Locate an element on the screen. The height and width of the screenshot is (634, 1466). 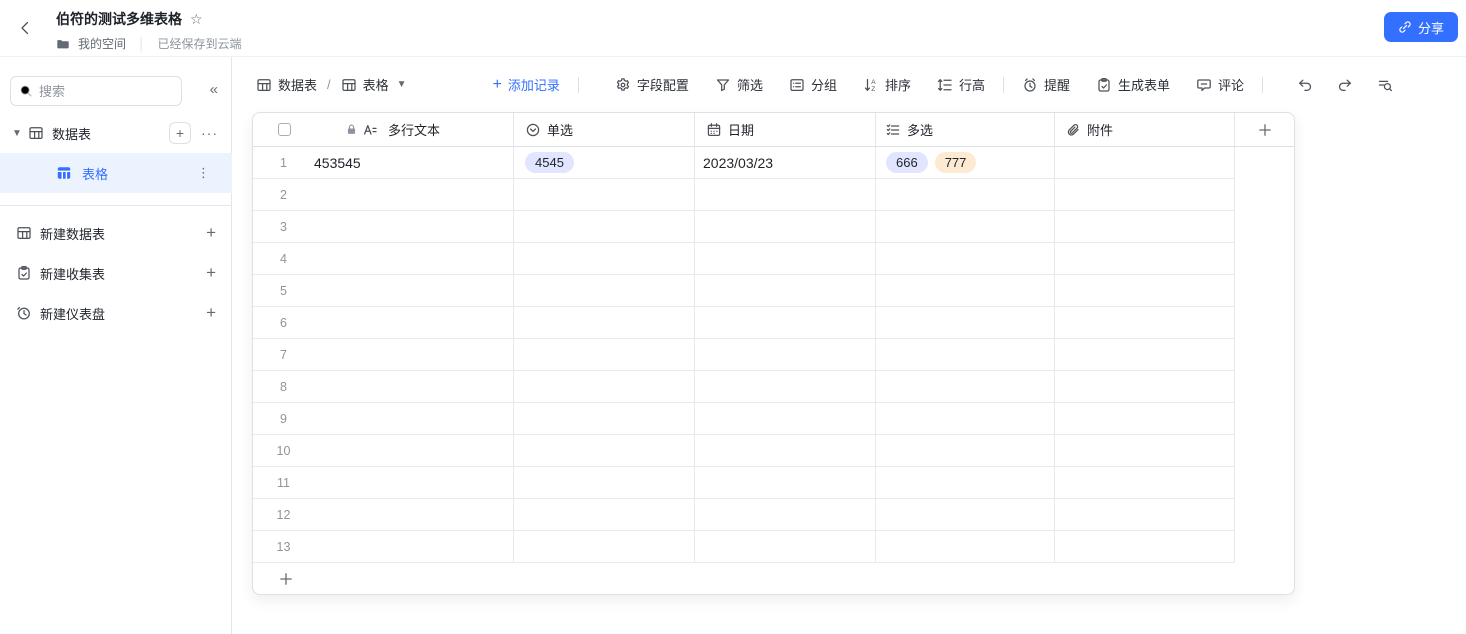
filter-button: 筛选 is located at coordinates (739, 84).